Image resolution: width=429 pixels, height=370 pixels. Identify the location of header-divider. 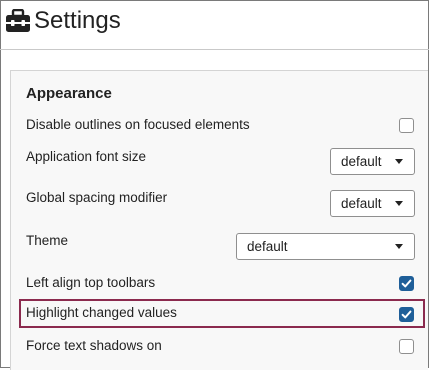
(214, 49).